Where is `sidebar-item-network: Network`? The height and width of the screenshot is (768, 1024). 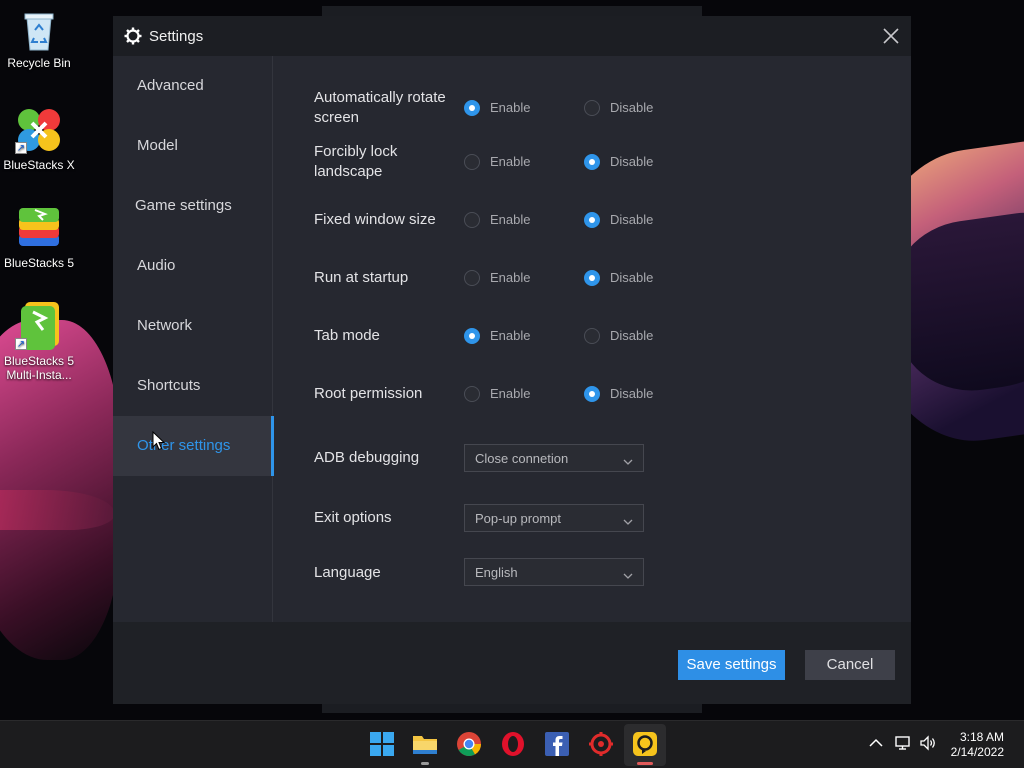
sidebar-item-network: Network is located at coordinates (193, 326).